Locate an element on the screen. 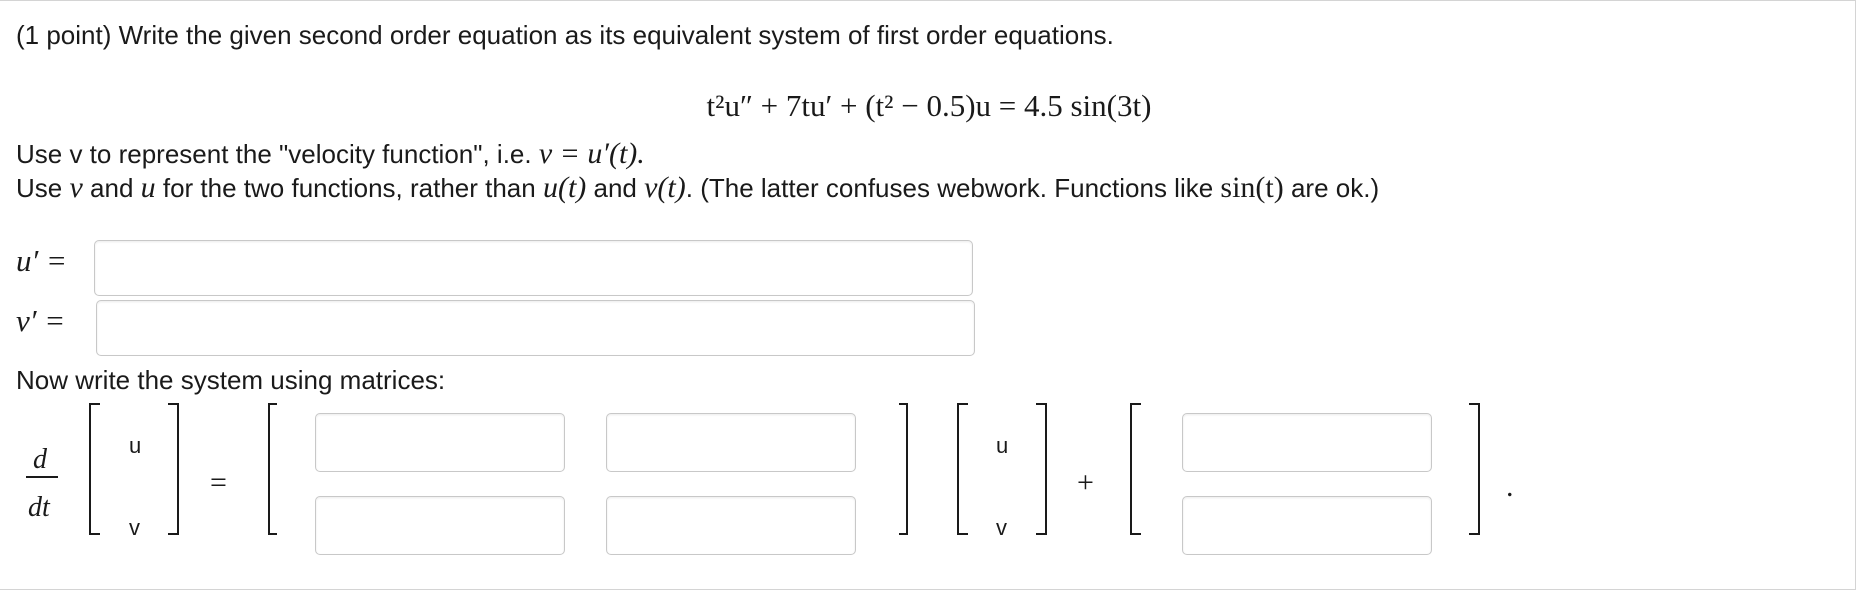 The image size is (1858, 594). ddt-denominator: dt is located at coordinates (39, 507).